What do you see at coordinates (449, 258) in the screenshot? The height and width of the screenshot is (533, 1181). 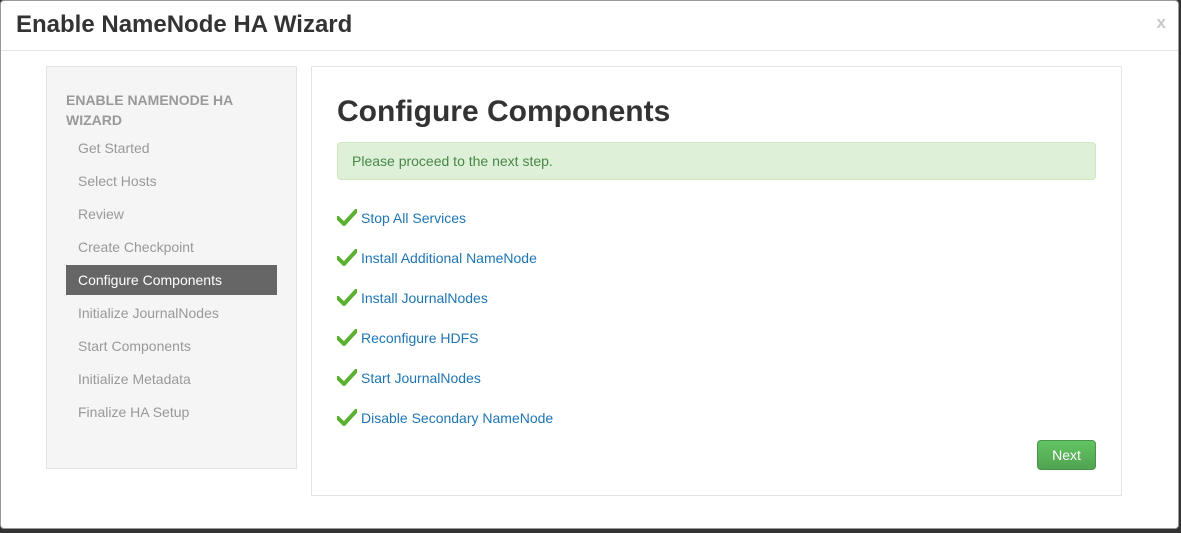 I see `task-link-install-additional-namenode: Install Additional NameNode` at bounding box center [449, 258].